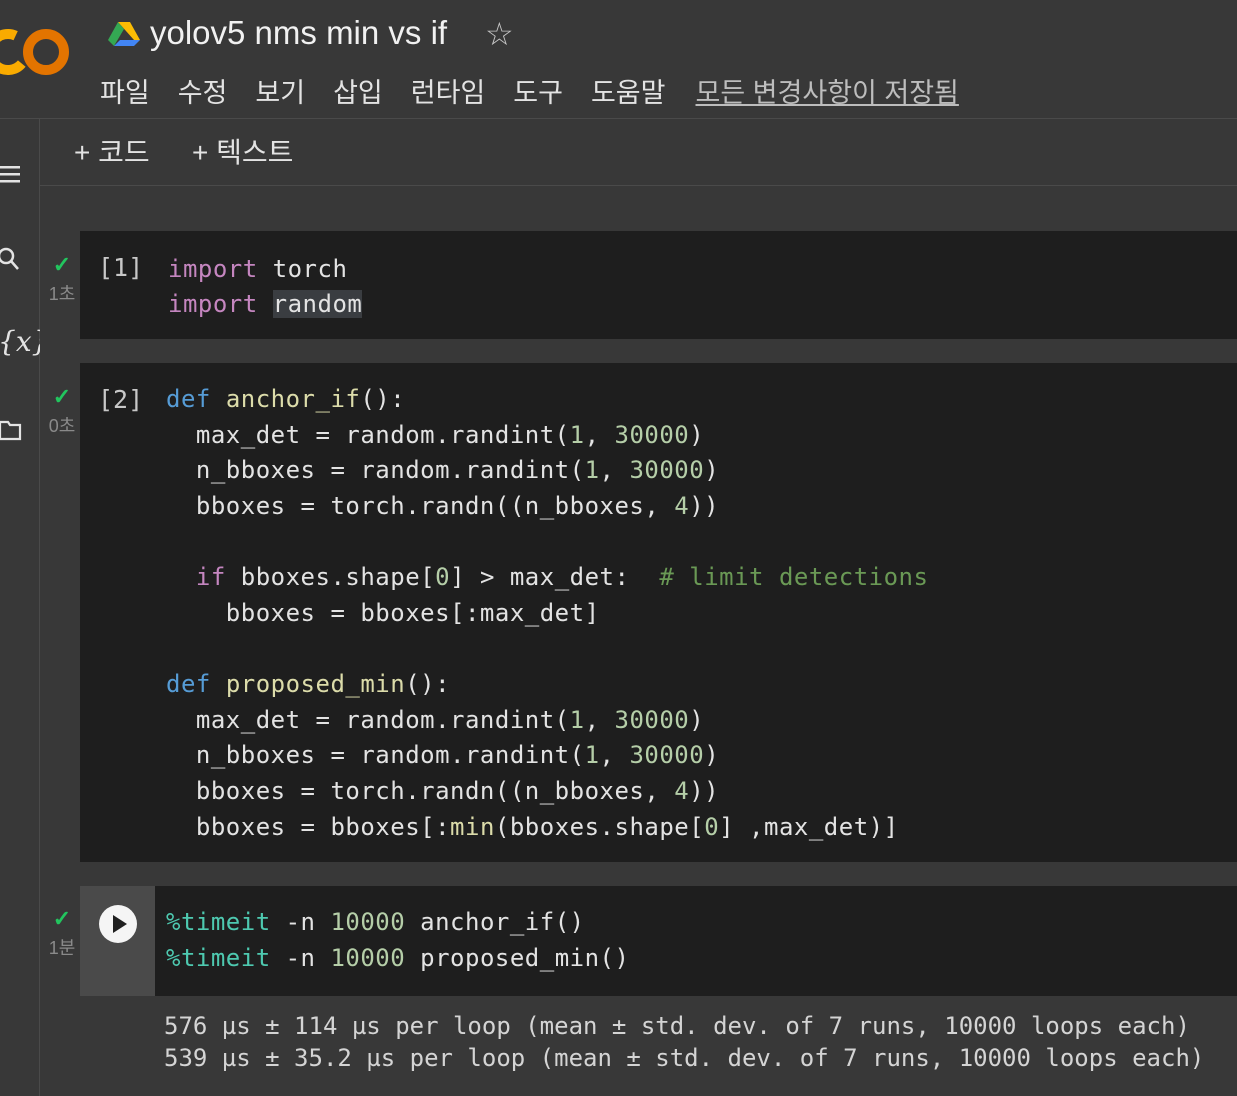 The width and height of the screenshot is (1237, 1096). What do you see at coordinates (538, 90) in the screenshot?
I see `menu-tools: 도구` at bounding box center [538, 90].